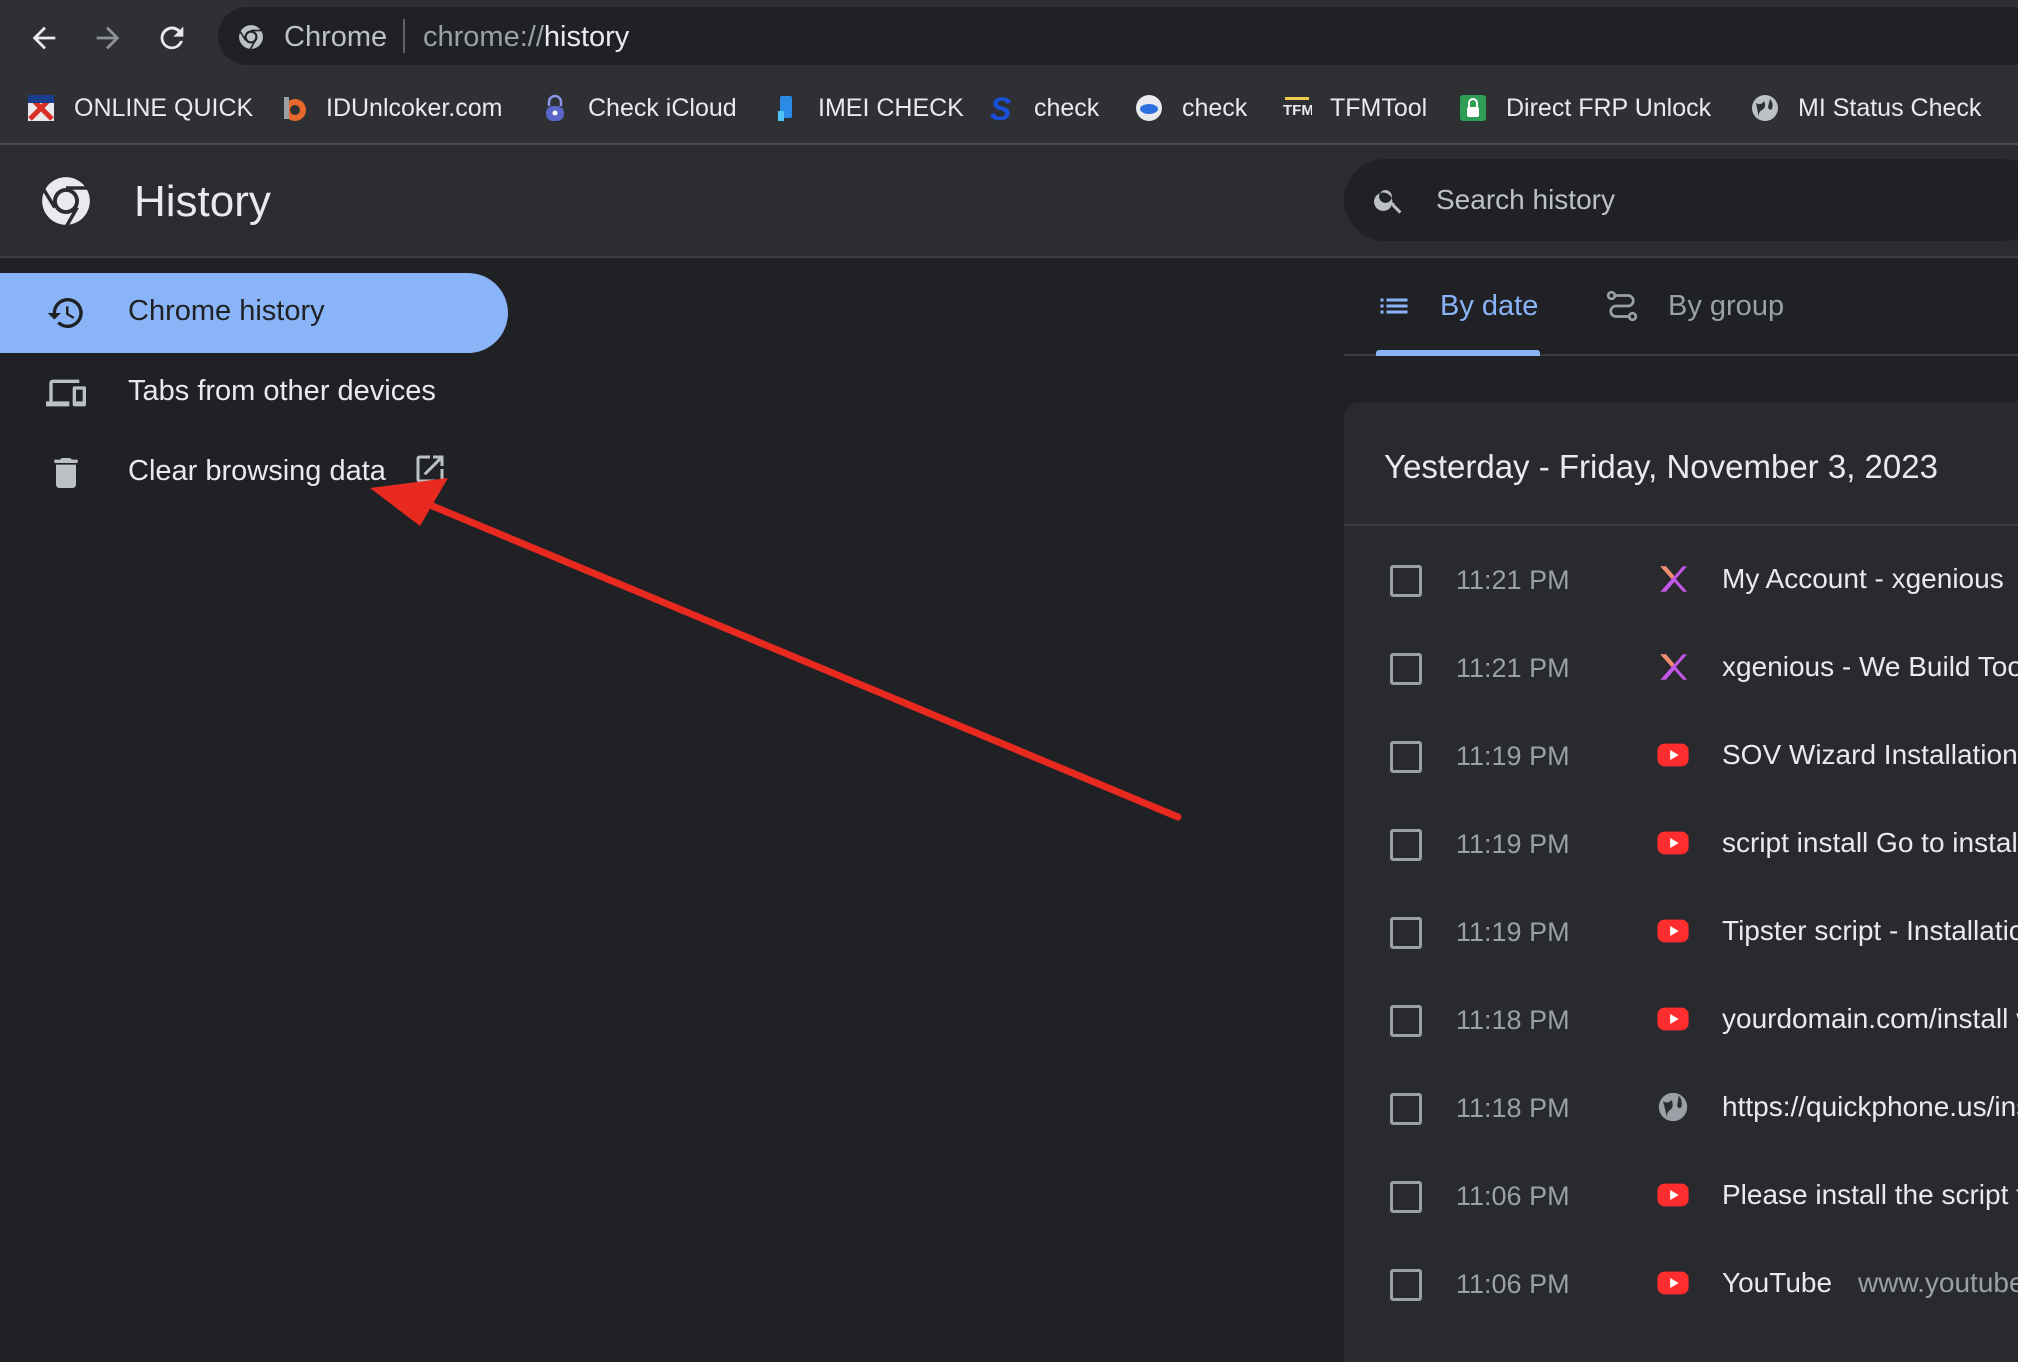 The image size is (2018, 1362). I want to click on sidebar-item-other-devices: Tabs from other devices, so click(254, 393).